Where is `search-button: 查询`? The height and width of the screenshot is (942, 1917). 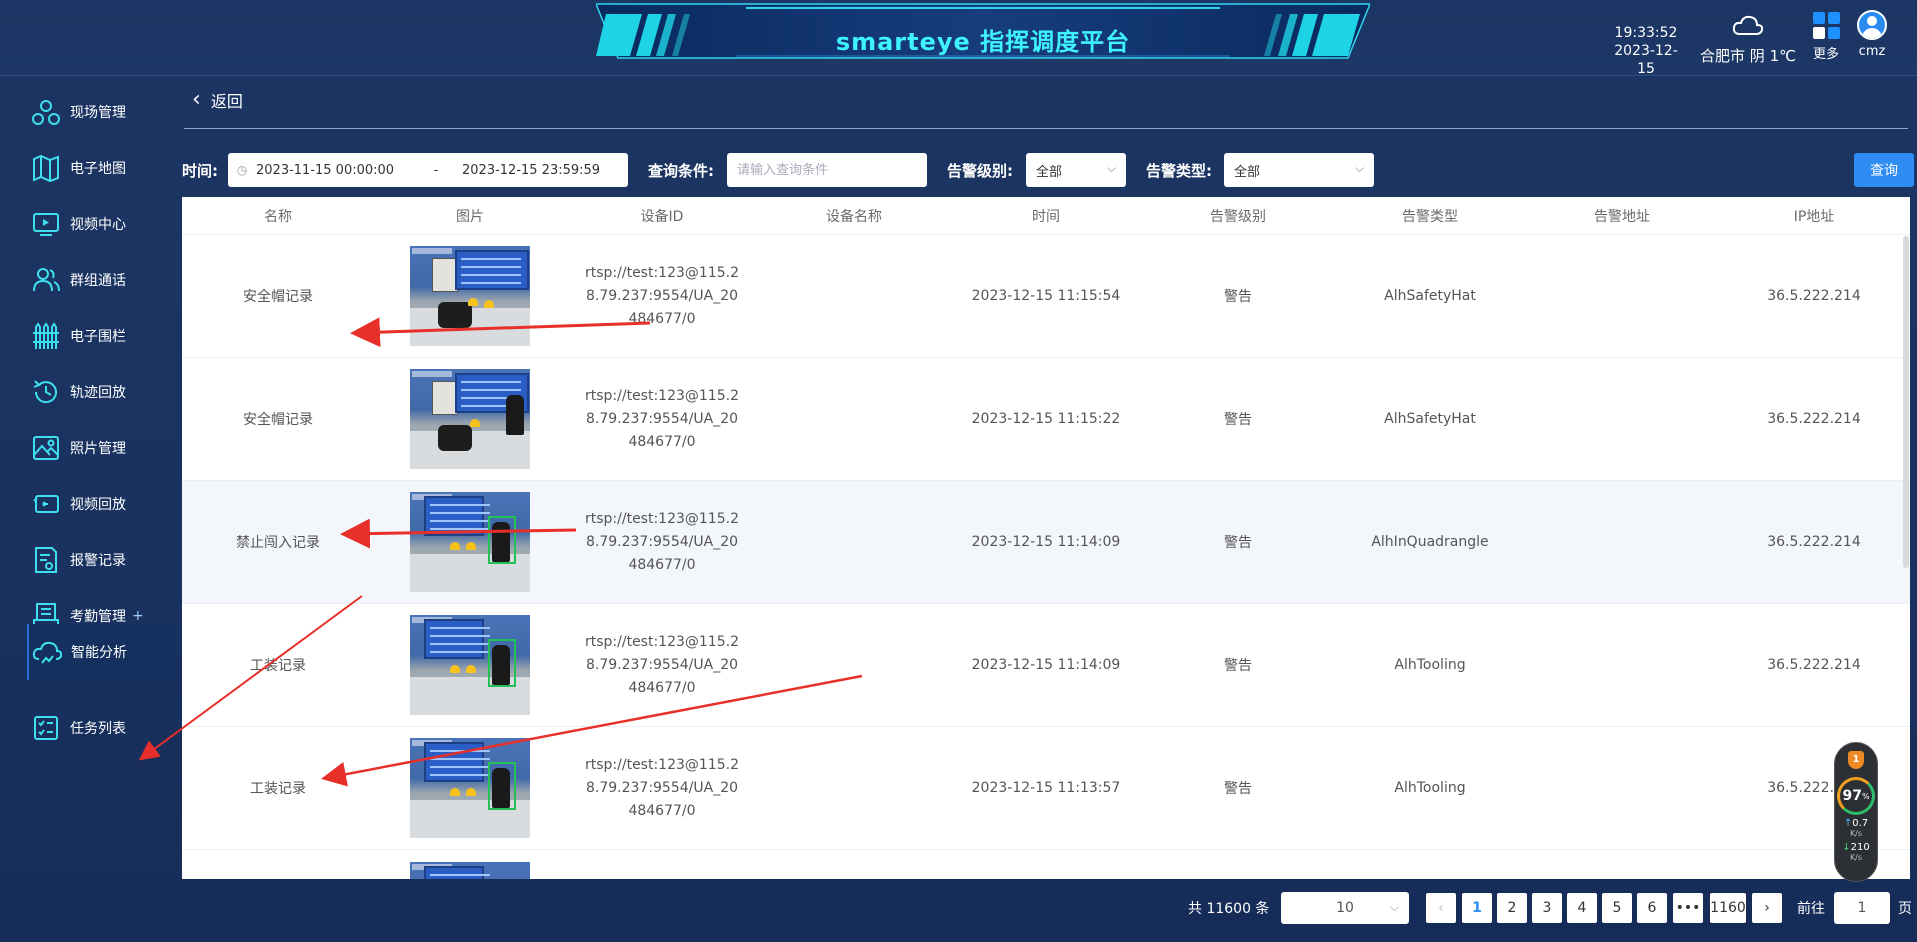
search-button: 查询 is located at coordinates (1884, 170).